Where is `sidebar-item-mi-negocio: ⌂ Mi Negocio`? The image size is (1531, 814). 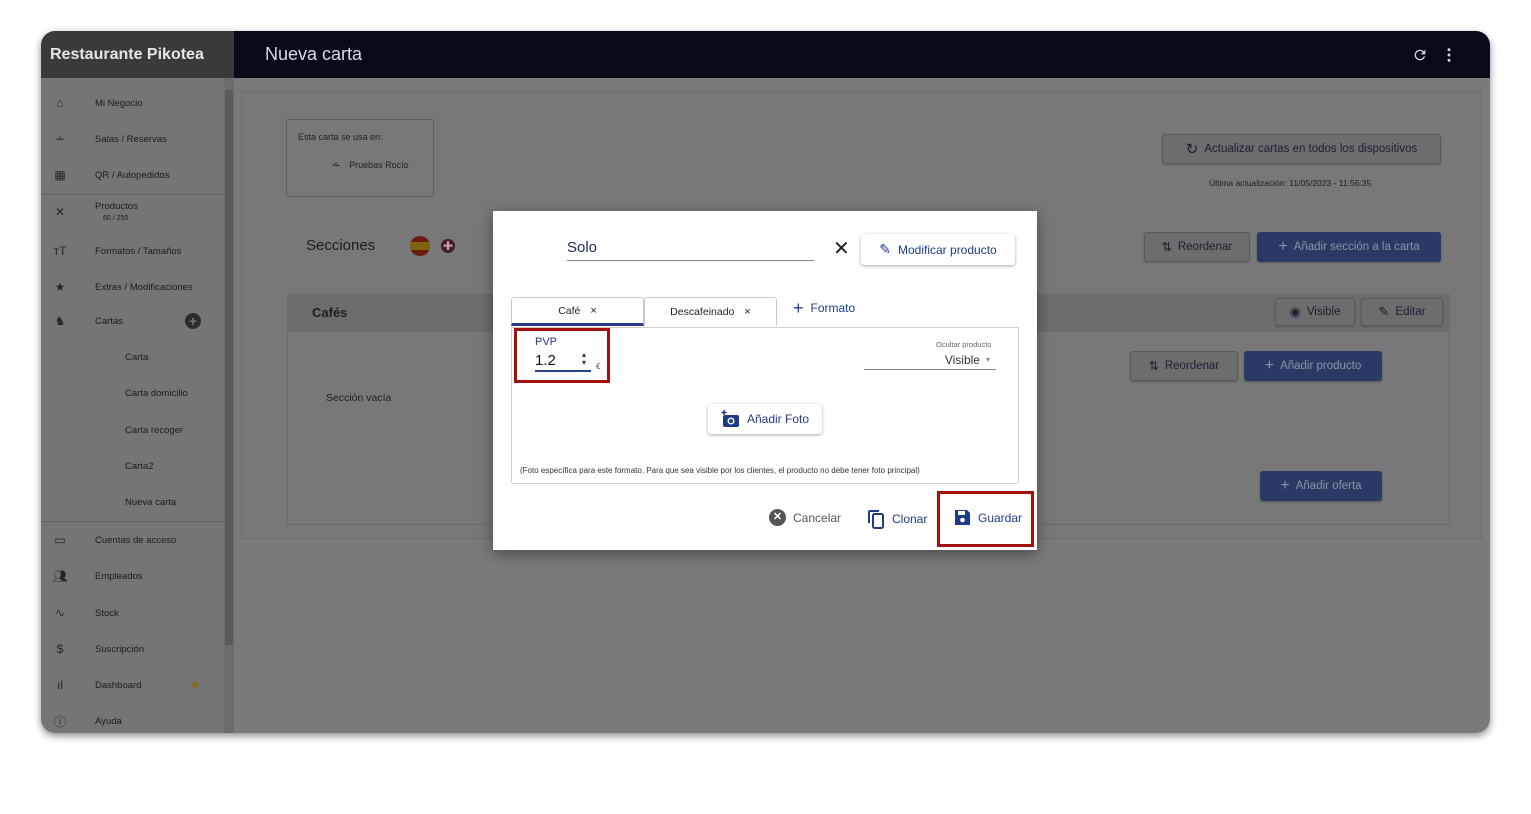 sidebar-item-mi-negocio: ⌂ Mi Negocio is located at coordinates (132, 103).